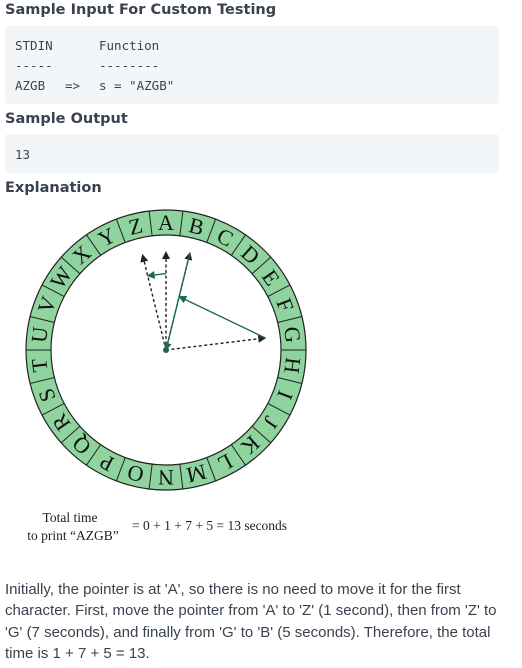 The image size is (522, 668). I want to click on explanation-heading: Explanation, so click(53, 188).